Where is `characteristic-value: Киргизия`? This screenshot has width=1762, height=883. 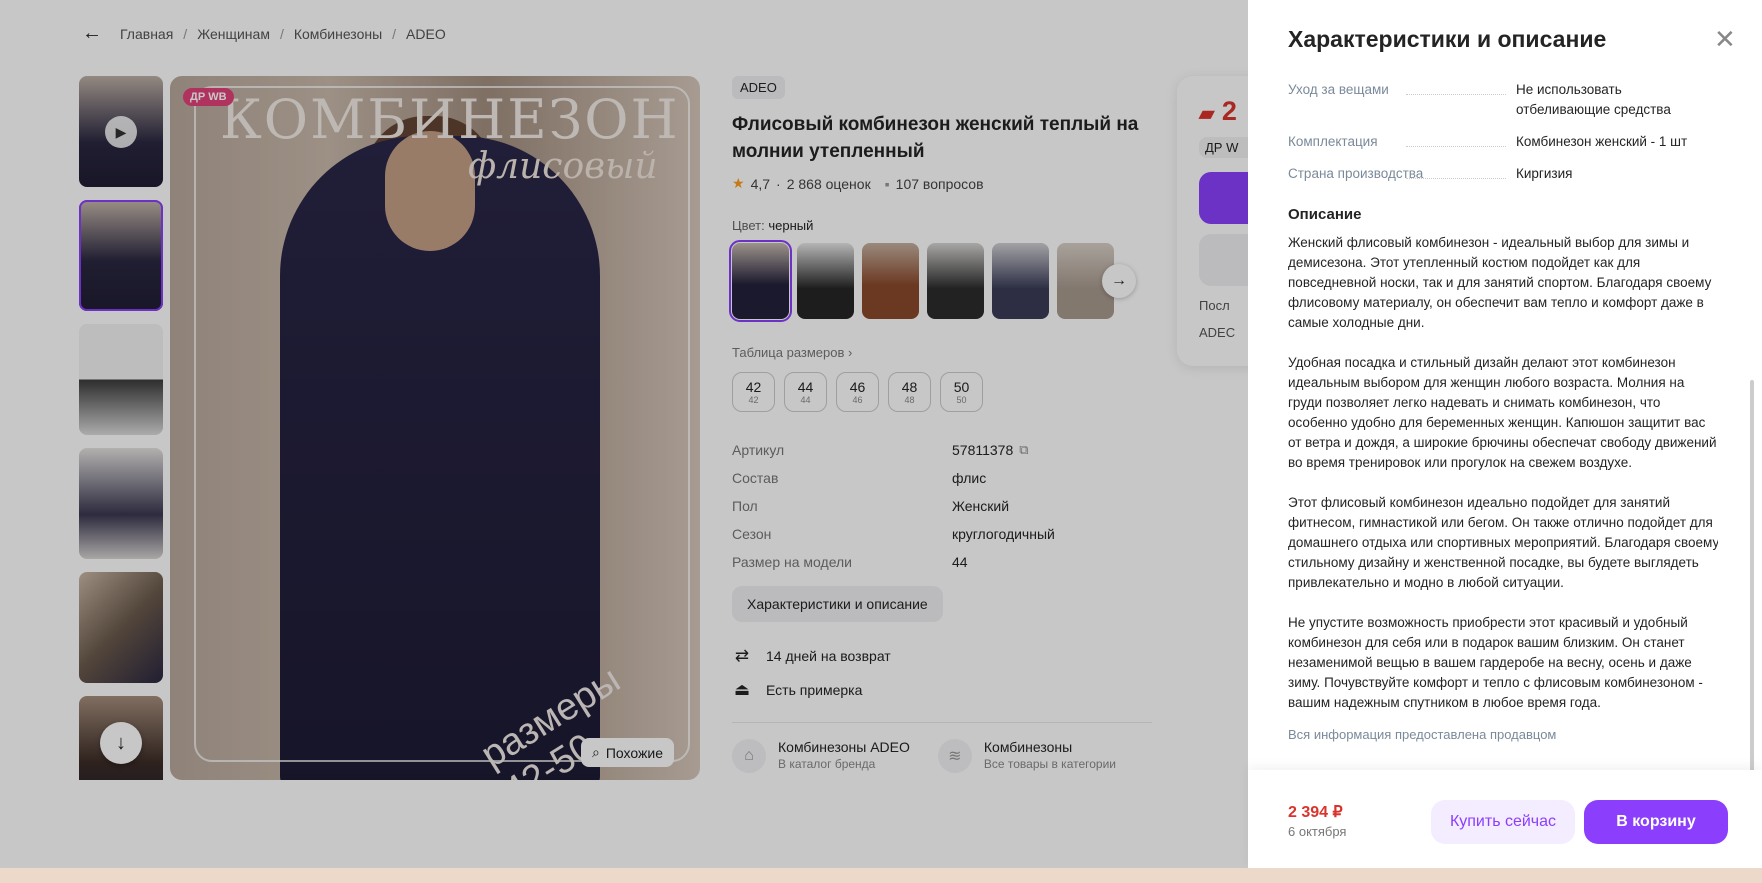
characteristic-value: Киргизия is located at coordinates (1544, 173).